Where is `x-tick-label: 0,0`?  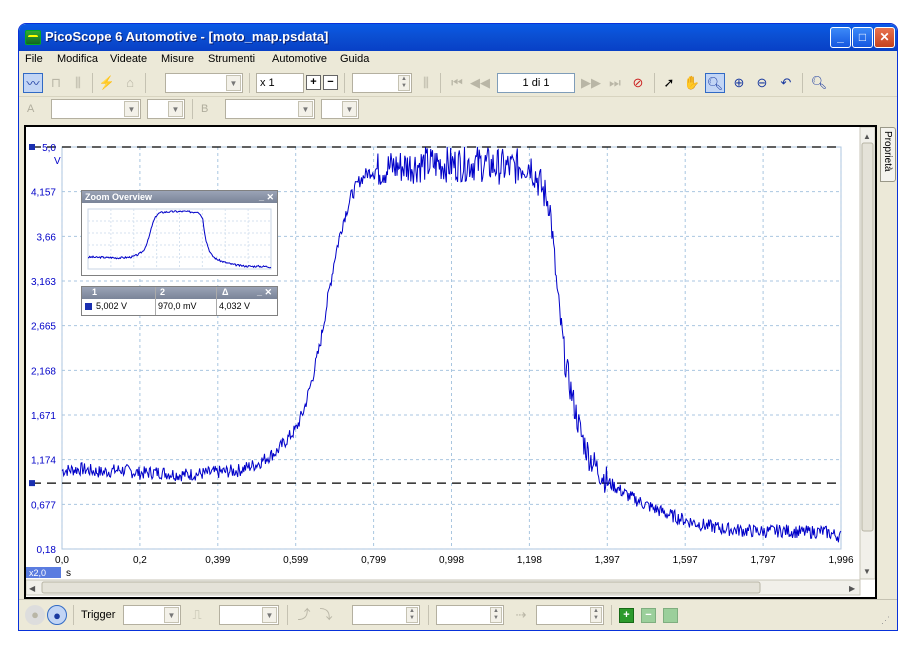 x-tick-label: 0,0 is located at coordinates (62, 560).